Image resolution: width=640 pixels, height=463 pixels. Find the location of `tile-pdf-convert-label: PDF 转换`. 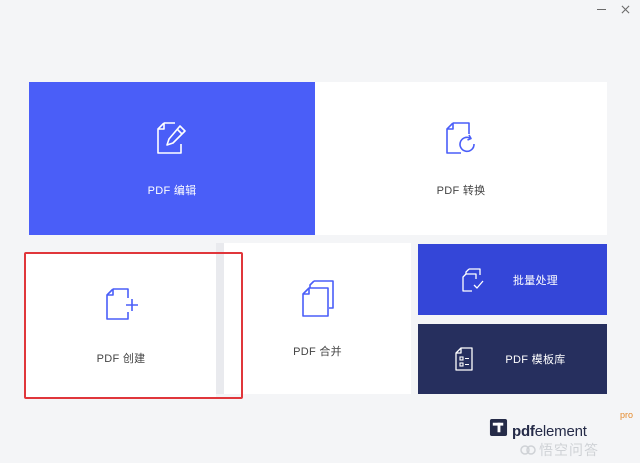

tile-pdf-convert-label: PDF 转换 is located at coordinates (461, 190).